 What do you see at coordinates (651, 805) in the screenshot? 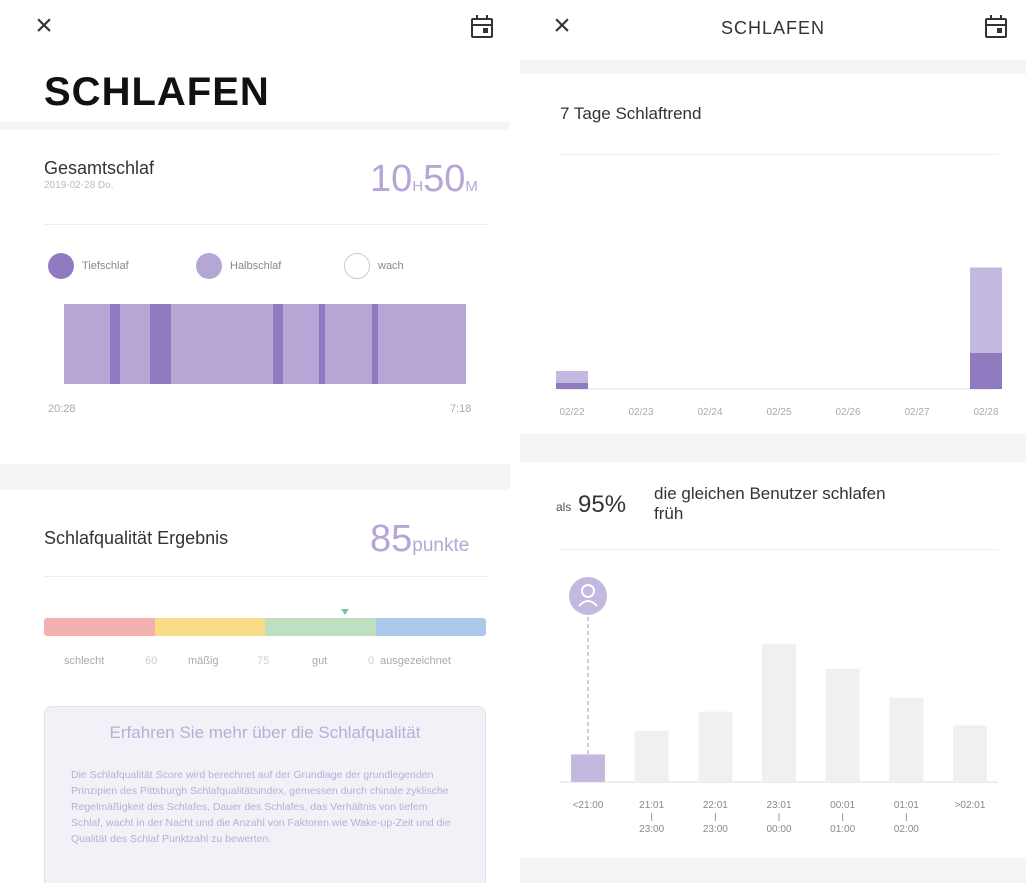
I see `distribution-x-label: 21:01` at bounding box center [651, 805].